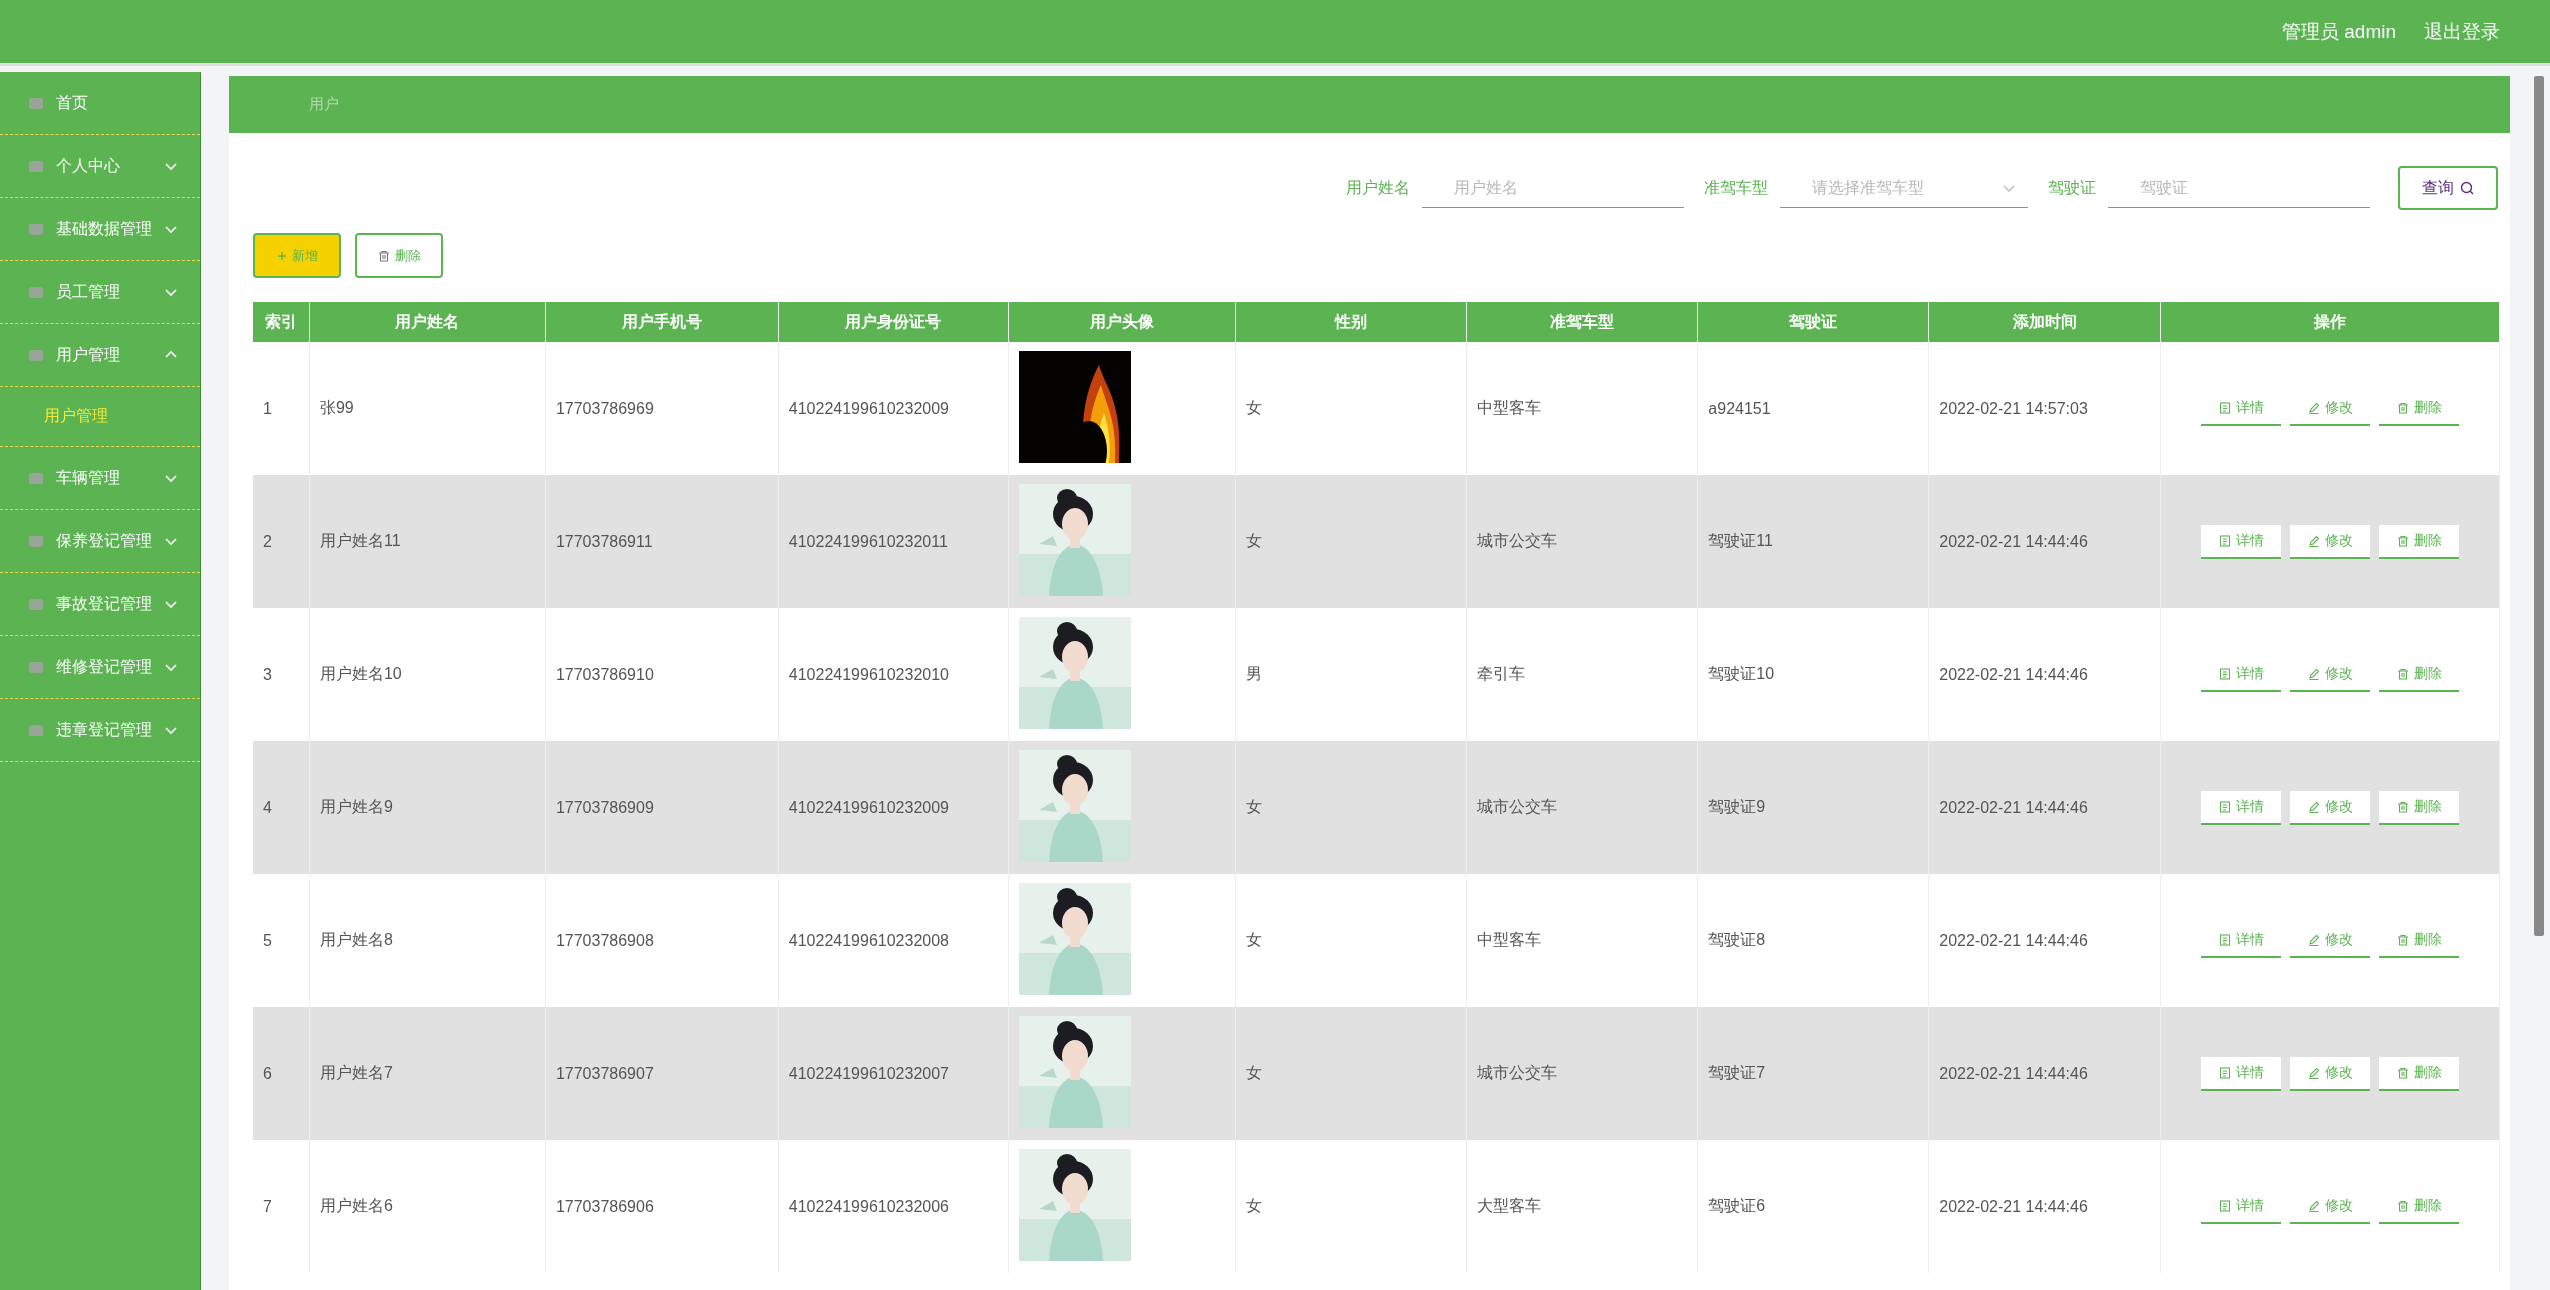 The height and width of the screenshot is (1290, 2550). Describe the element at coordinates (356, 806) in the screenshot. I see `user-name: 用户姓名9` at that location.